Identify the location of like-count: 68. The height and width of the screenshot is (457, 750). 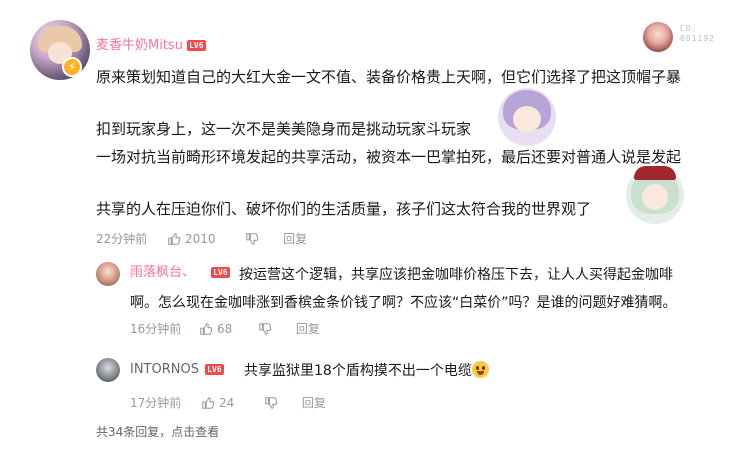
(224, 328).